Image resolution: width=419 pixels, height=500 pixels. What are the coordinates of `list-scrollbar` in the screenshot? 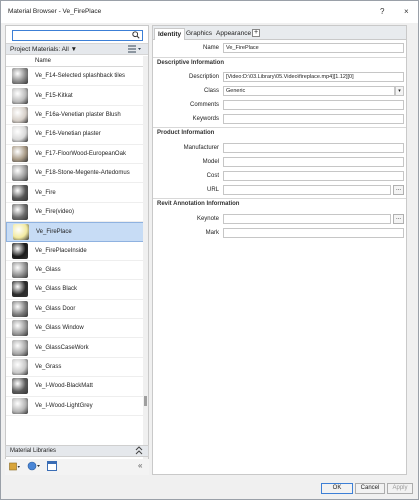 It's located at (145, 262).